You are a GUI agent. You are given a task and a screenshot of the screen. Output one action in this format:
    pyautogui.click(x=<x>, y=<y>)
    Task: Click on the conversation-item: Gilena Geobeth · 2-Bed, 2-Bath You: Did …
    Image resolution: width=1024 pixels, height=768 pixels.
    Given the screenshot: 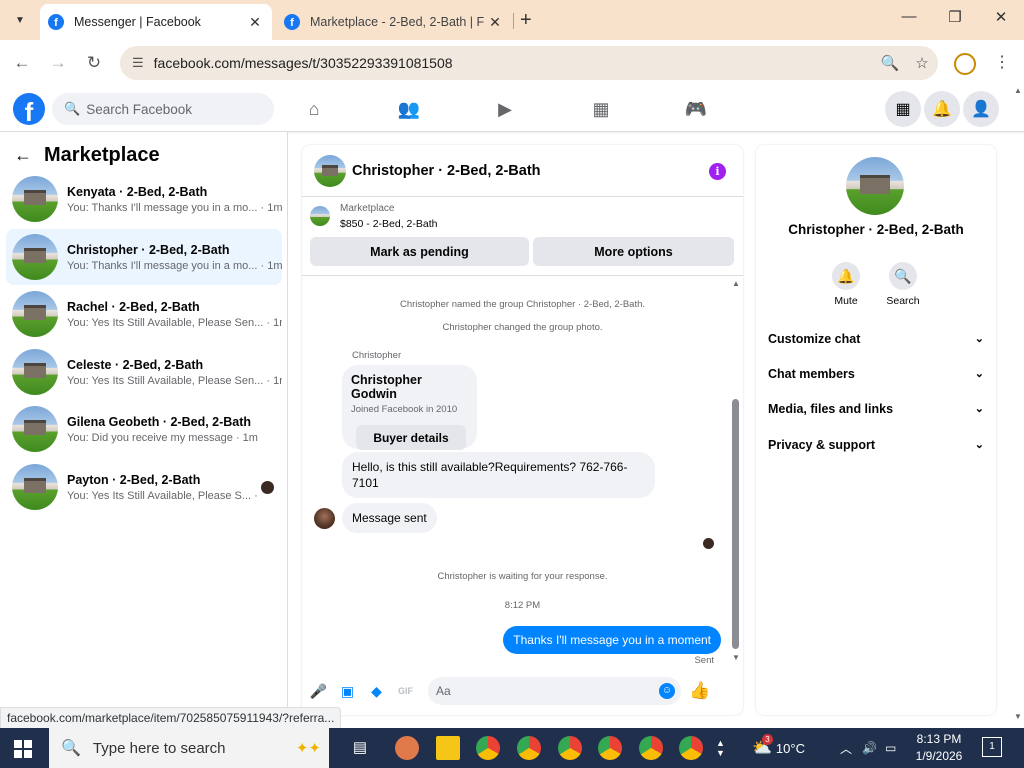 What is the action you would take?
    pyautogui.click(x=144, y=429)
    